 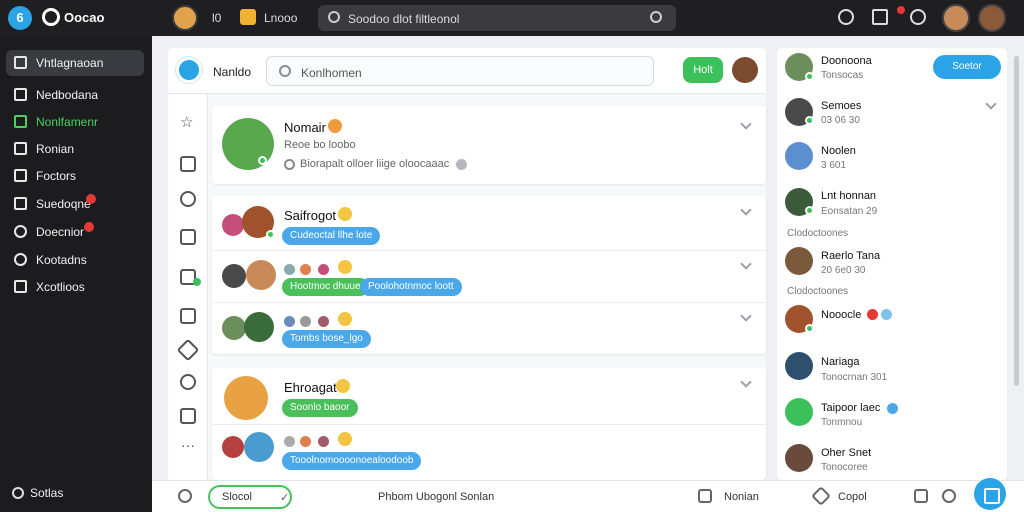 What do you see at coordinates (352, 461) in the screenshot?
I see `message-pill: Tooolnomoooonoealoodoob` at bounding box center [352, 461].